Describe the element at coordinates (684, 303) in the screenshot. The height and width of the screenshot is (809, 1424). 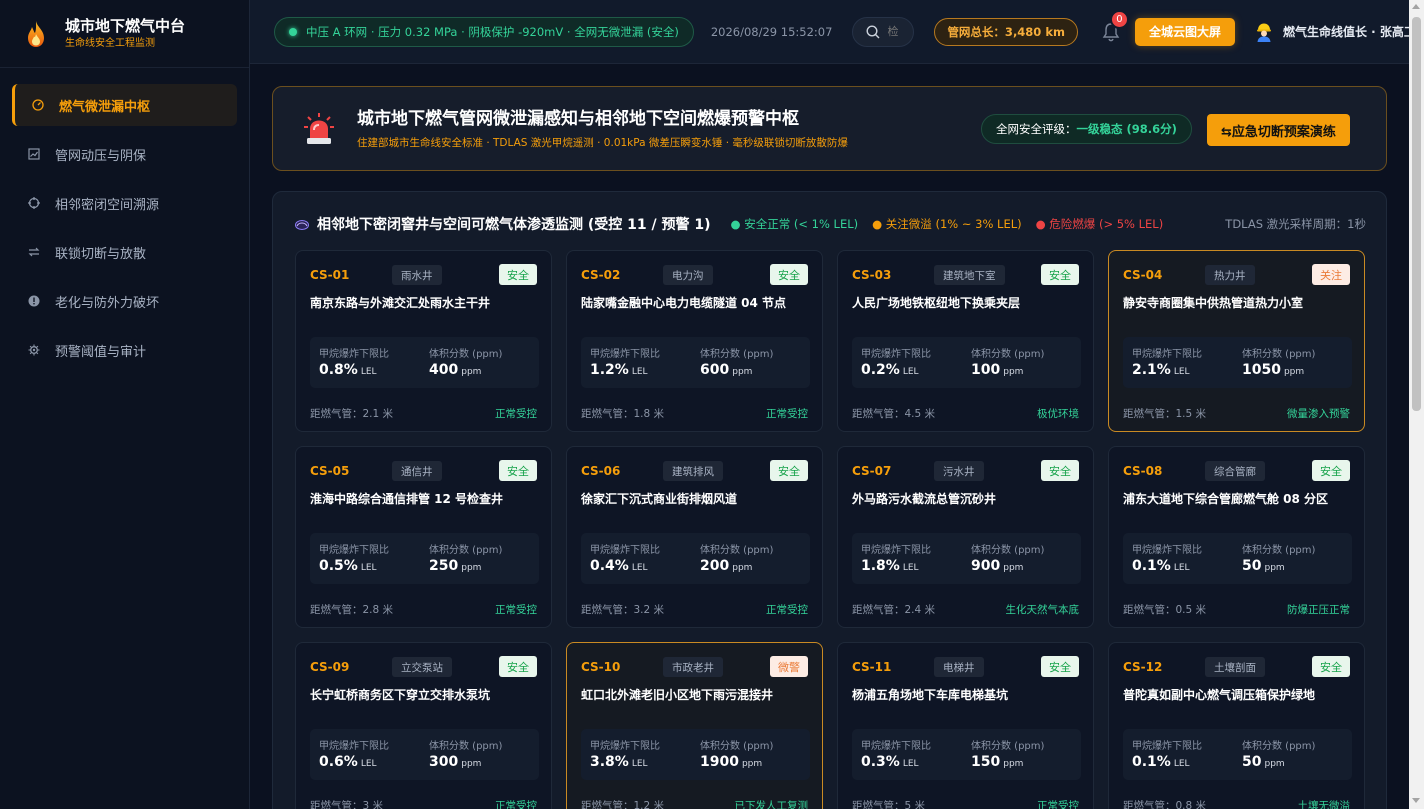
I see `card-location-name: 陆家嘴金融中心电力电缆隧道 04 节点` at that location.